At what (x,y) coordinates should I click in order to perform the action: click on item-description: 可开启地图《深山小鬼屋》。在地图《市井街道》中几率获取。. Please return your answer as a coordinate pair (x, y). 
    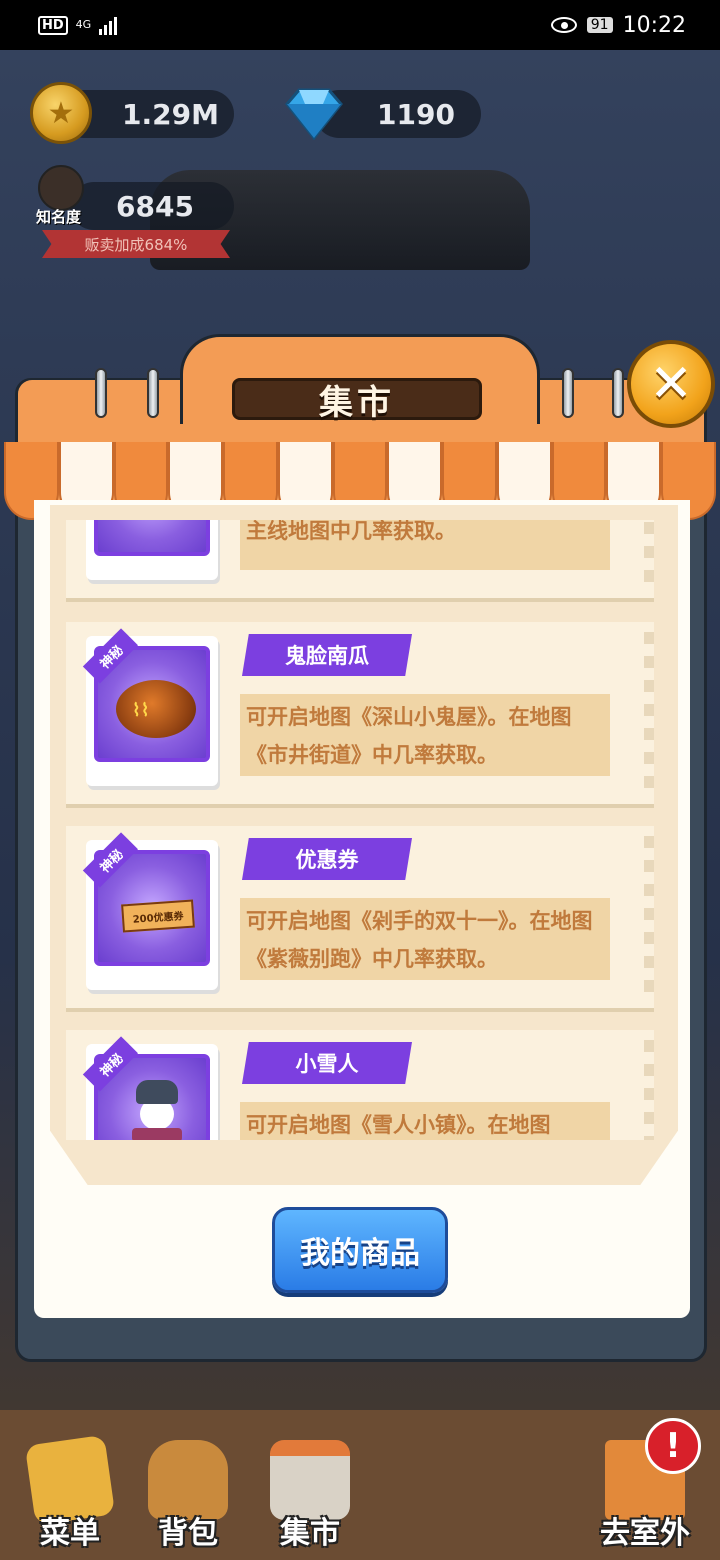
    Looking at the image, I should click on (425, 735).